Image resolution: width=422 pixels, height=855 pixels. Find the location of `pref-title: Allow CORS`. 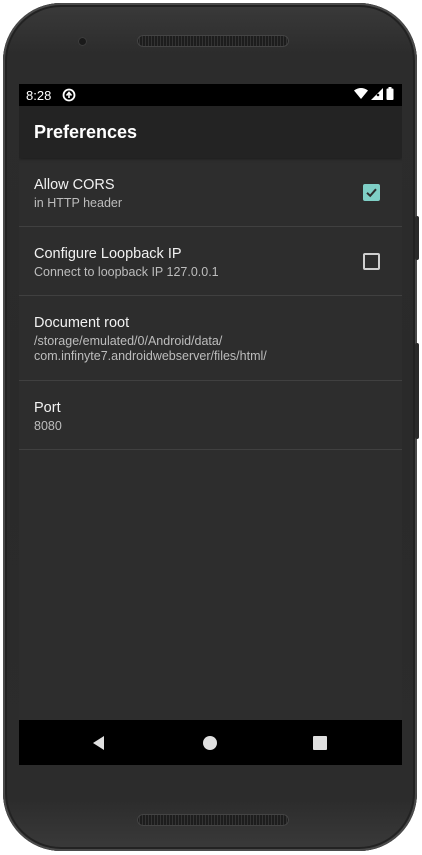

pref-title: Allow CORS is located at coordinates (74, 185).